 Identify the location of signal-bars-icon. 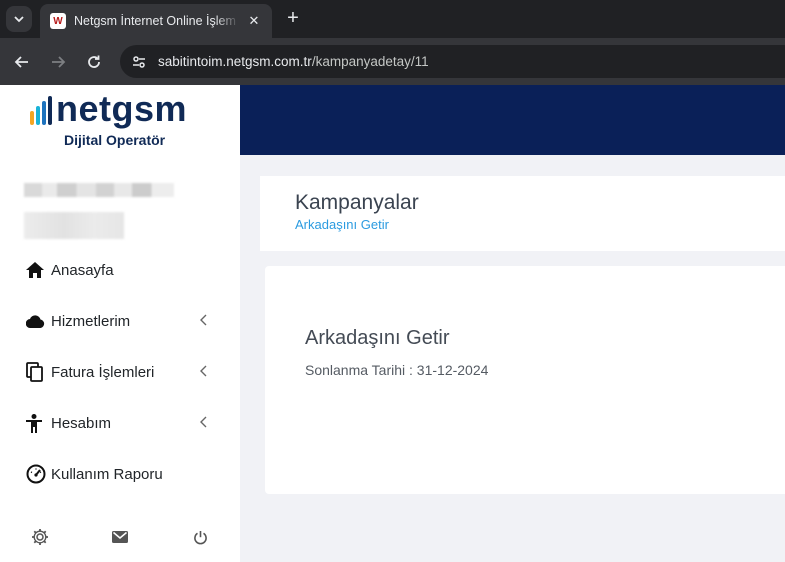
(41, 110).